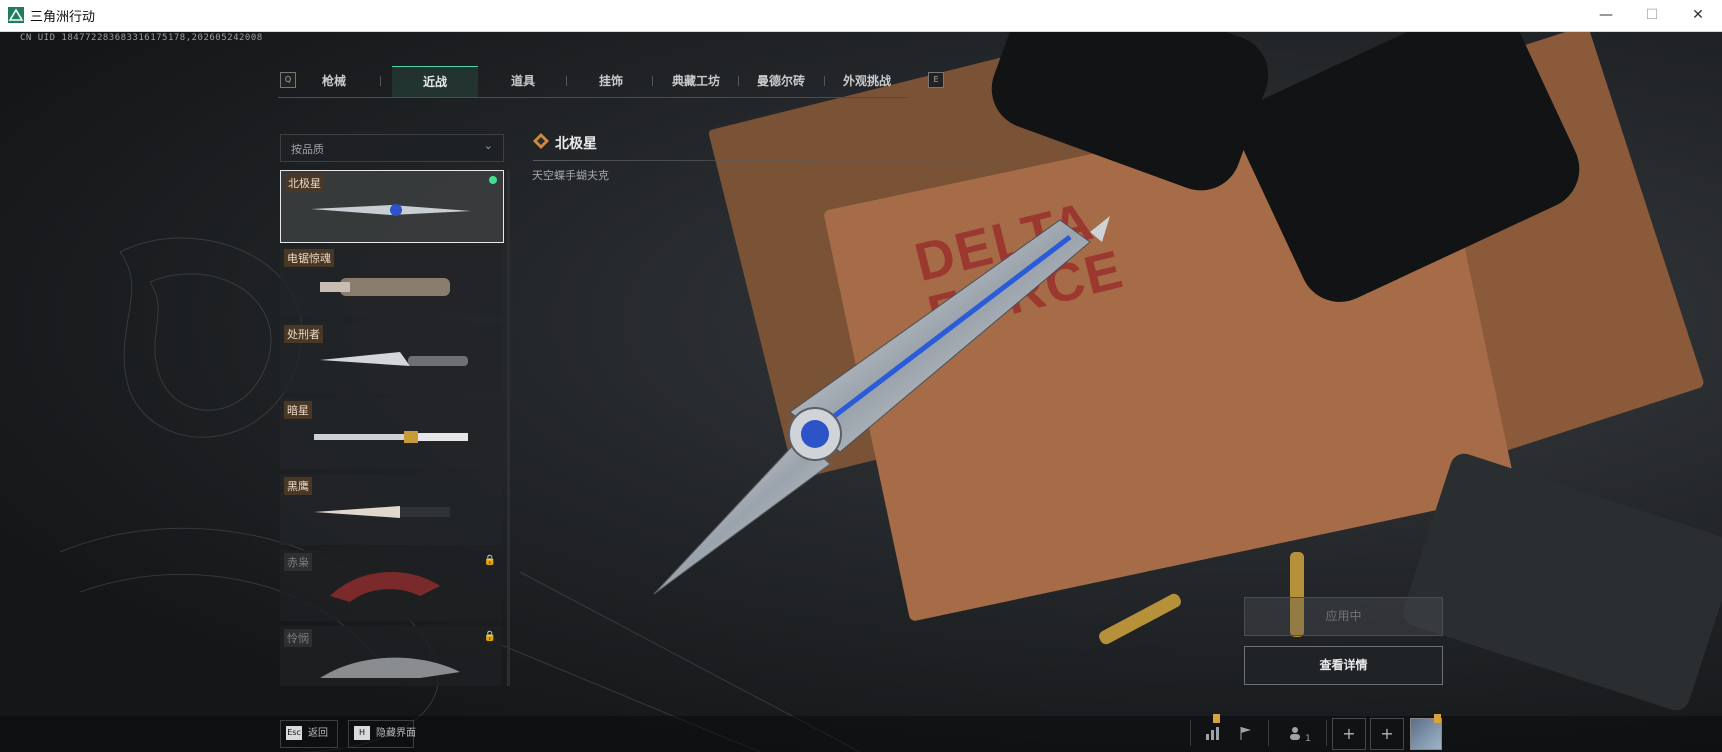 This screenshot has height=752, width=1722. I want to click on view-details-button: 查看详情, so click(1343, 665).